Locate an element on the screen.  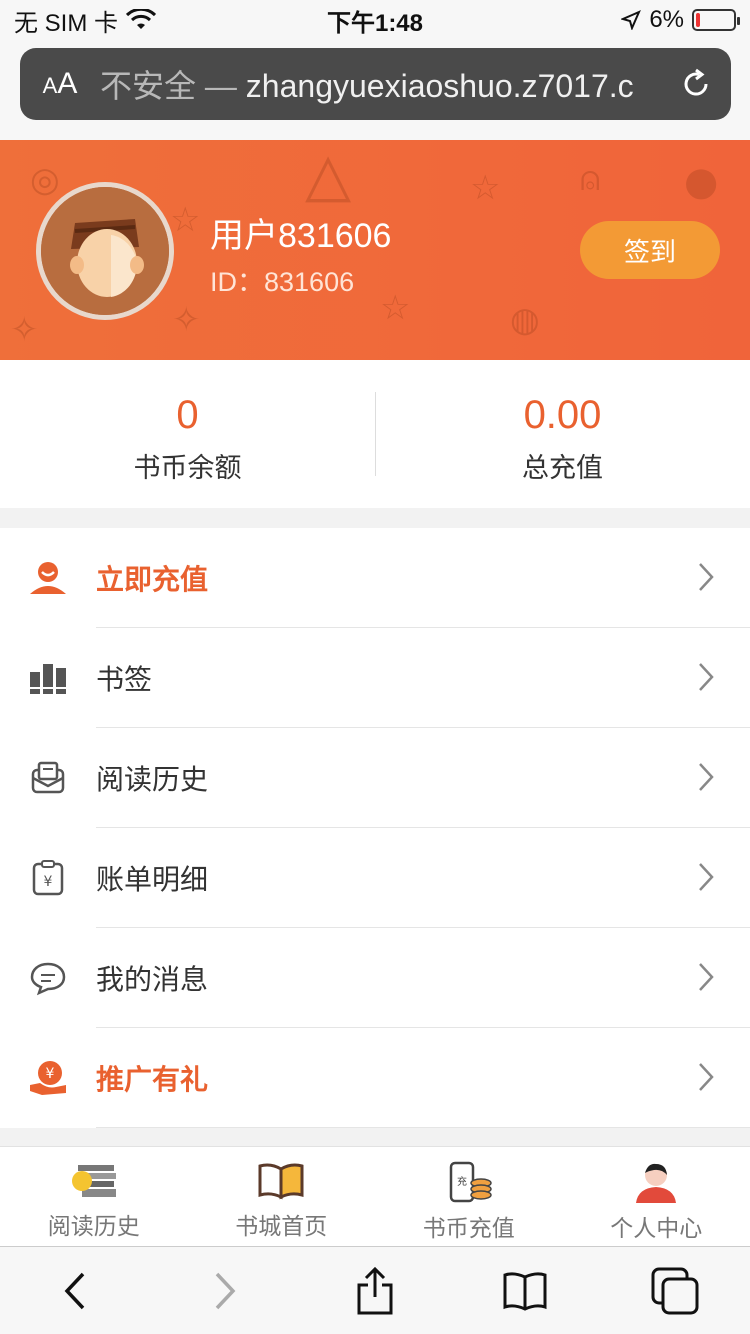
tab-reading-history: 阅读历史 is located at coordinates (94, 1196).